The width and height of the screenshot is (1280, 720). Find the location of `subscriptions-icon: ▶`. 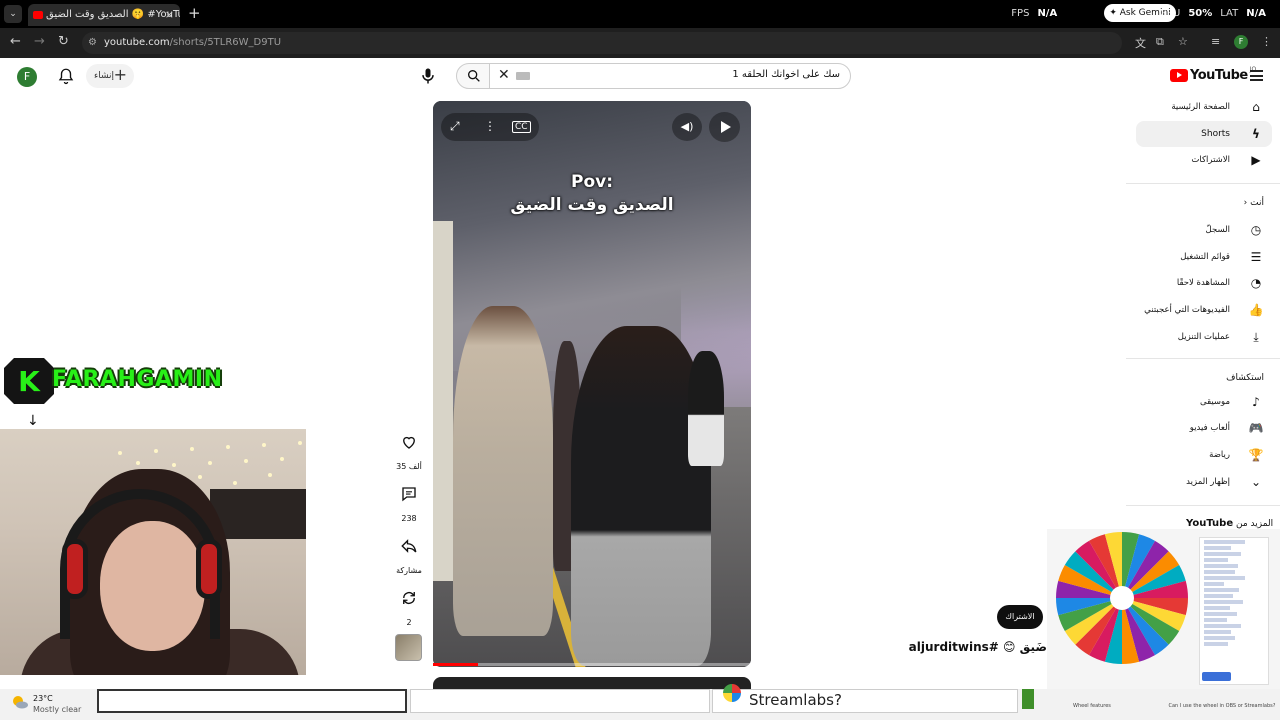

subscriptions-icon: ▶ is located at coordinates (1256, 160).